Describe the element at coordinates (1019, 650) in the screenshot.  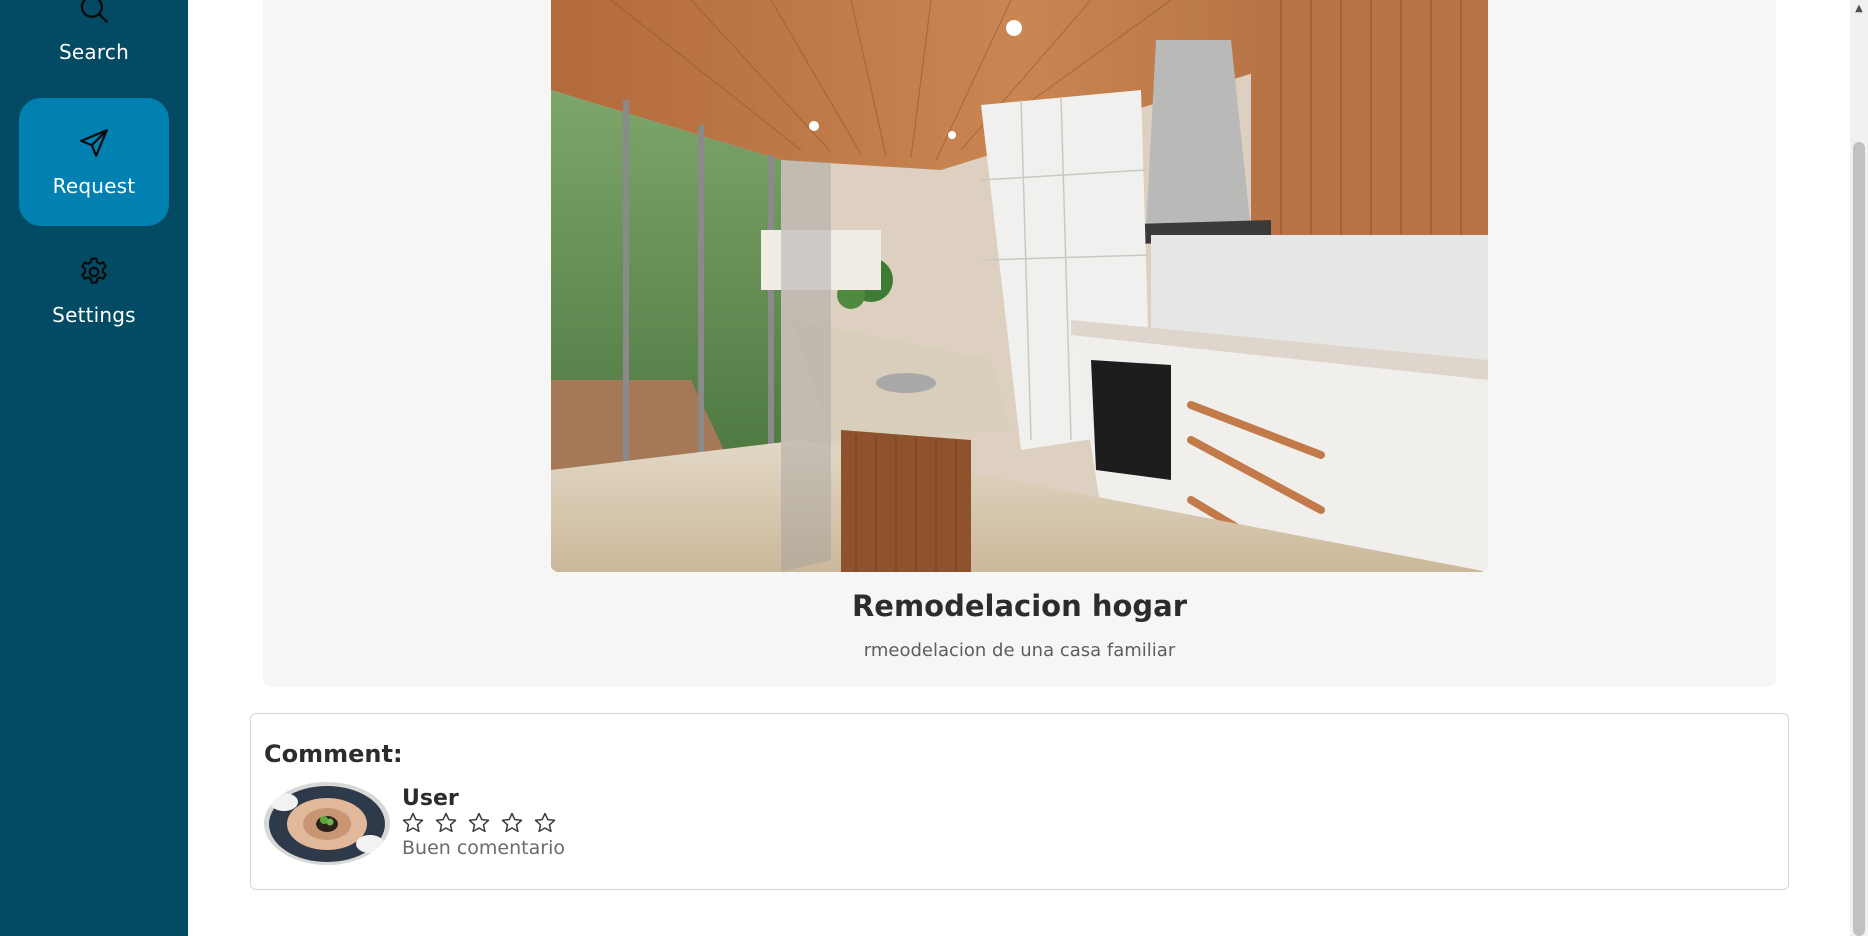
I see `post-description: rmeodelacion de una casa familiar` at that location.